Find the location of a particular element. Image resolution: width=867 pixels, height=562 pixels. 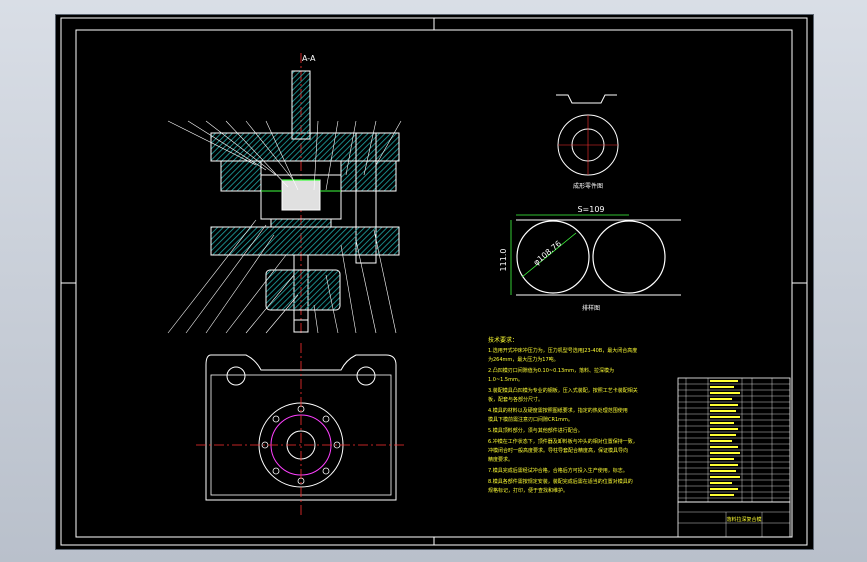

tech-req-line: 板，配套与各部分尺寸。 is located at coordinates (515, 399).